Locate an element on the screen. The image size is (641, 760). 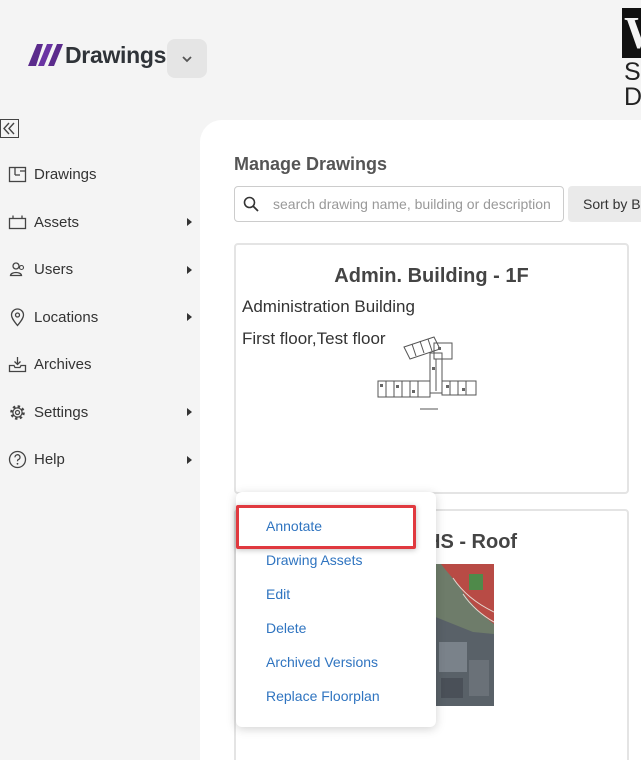
sort-label: Sort by B is located at coordinates (612, 204).